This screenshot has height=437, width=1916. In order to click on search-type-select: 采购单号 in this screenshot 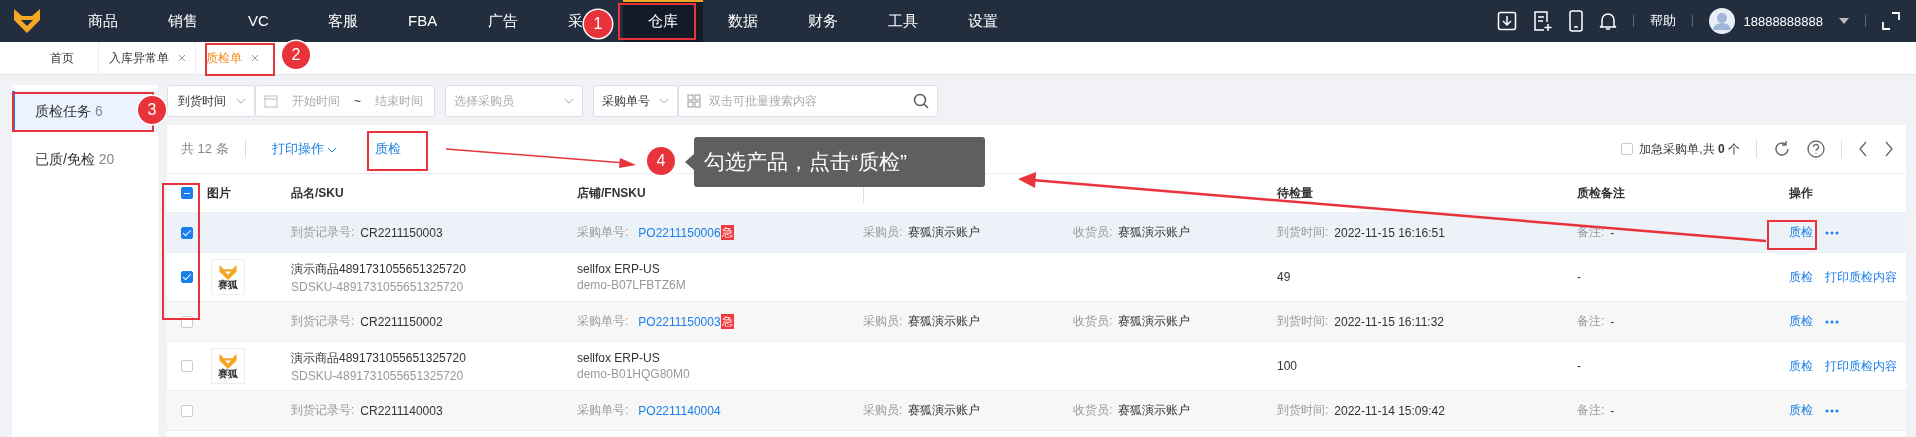, I will do `click(635, 101)`.